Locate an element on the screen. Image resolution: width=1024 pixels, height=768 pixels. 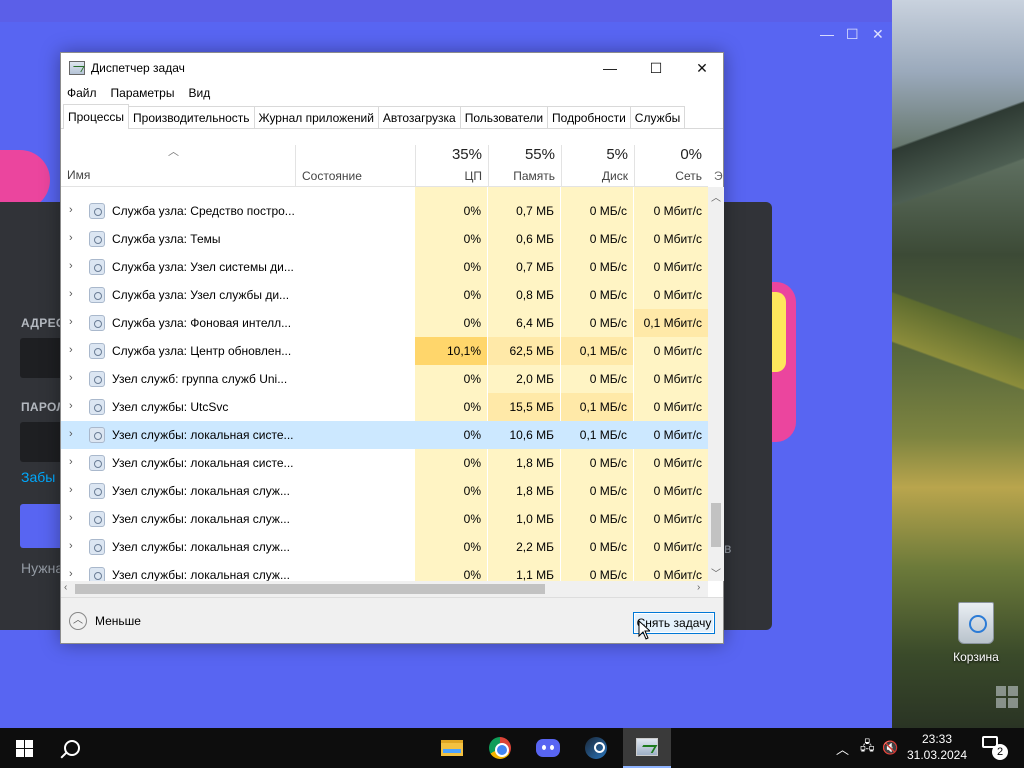
column-name: Имя is located at coordinates (78, 175).